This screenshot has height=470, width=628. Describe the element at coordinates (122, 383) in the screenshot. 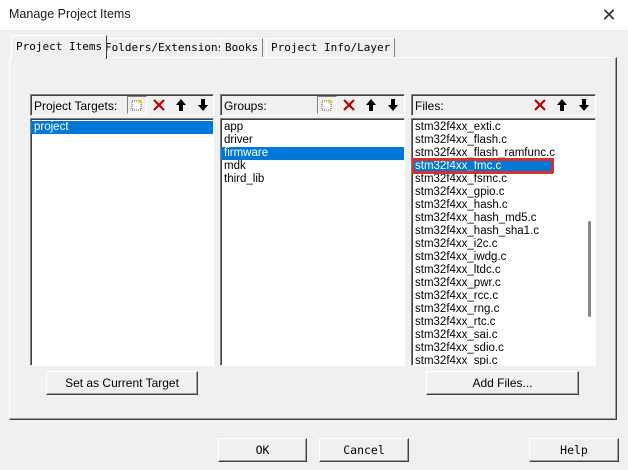

I see `set-current-target-button: Set as Current Target` at that location.